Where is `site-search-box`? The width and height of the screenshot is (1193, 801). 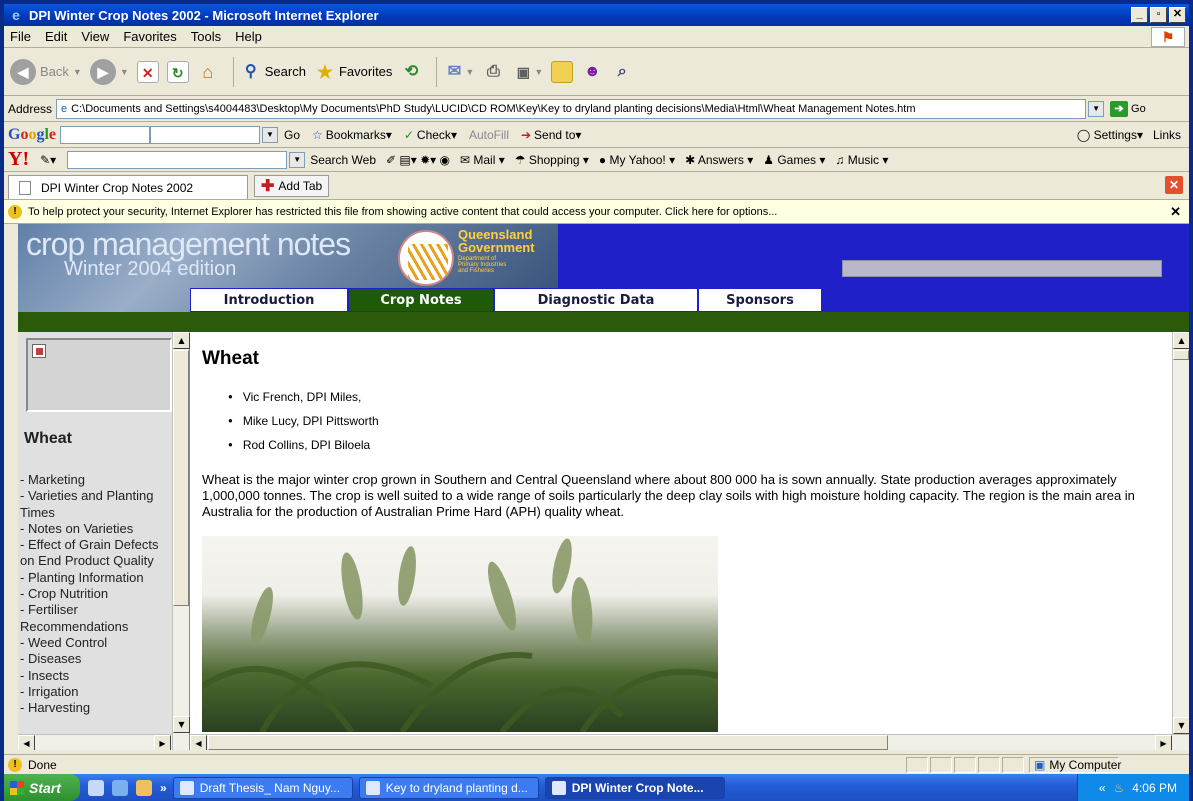 site-search-box is located at coordinates (1002, 268).